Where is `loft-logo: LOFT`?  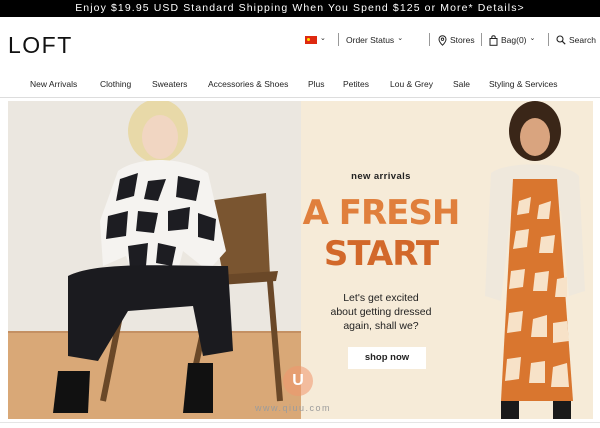
loft-logo: LOFT is located at coordinates (40, 45).